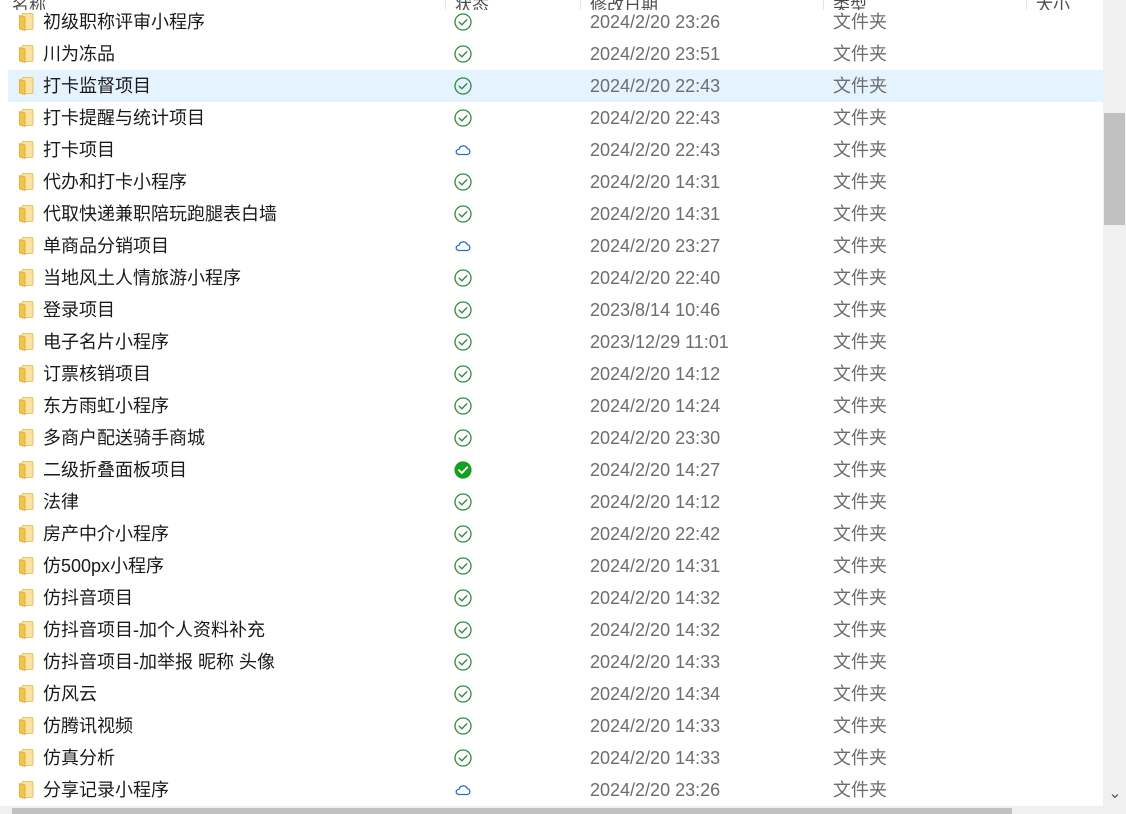 This screenshot has width=1126, height=814. What do you see at coordinates (555, 342) in the screenshot?
I see `folder-row: 电子名片小程序 2023/12/29 11:01 文件夹` at bounding box center [555, 342].